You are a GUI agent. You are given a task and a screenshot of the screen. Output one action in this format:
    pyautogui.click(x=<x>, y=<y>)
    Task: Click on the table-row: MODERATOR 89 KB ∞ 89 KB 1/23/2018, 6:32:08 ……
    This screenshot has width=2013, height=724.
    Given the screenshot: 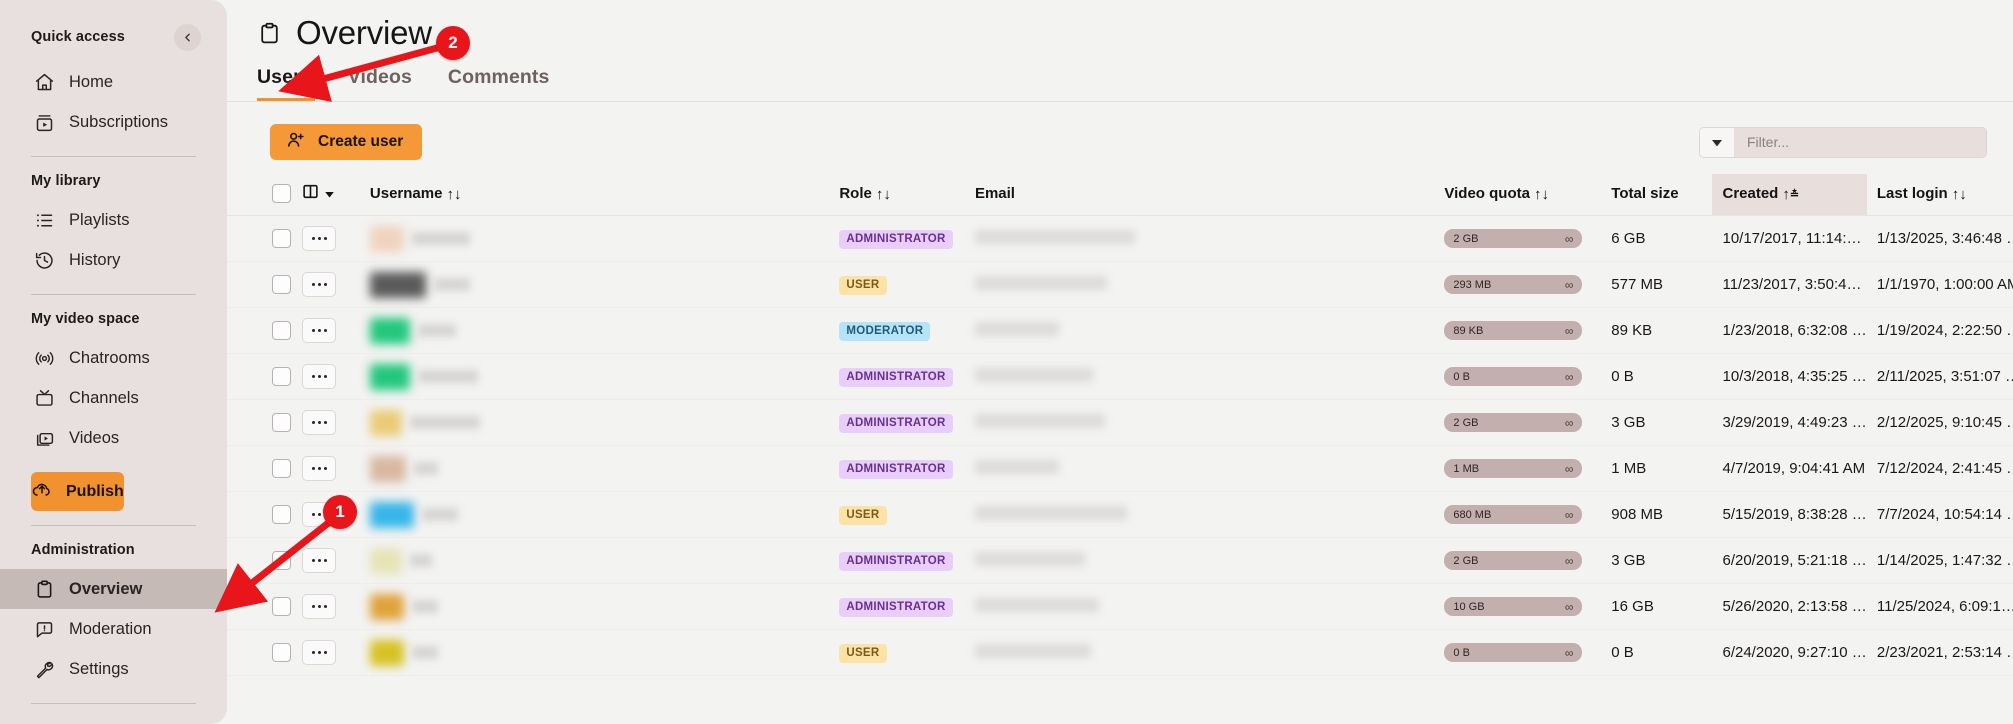 What is the action you would take?
    pyautogui.click(x=1120, y=330)
    